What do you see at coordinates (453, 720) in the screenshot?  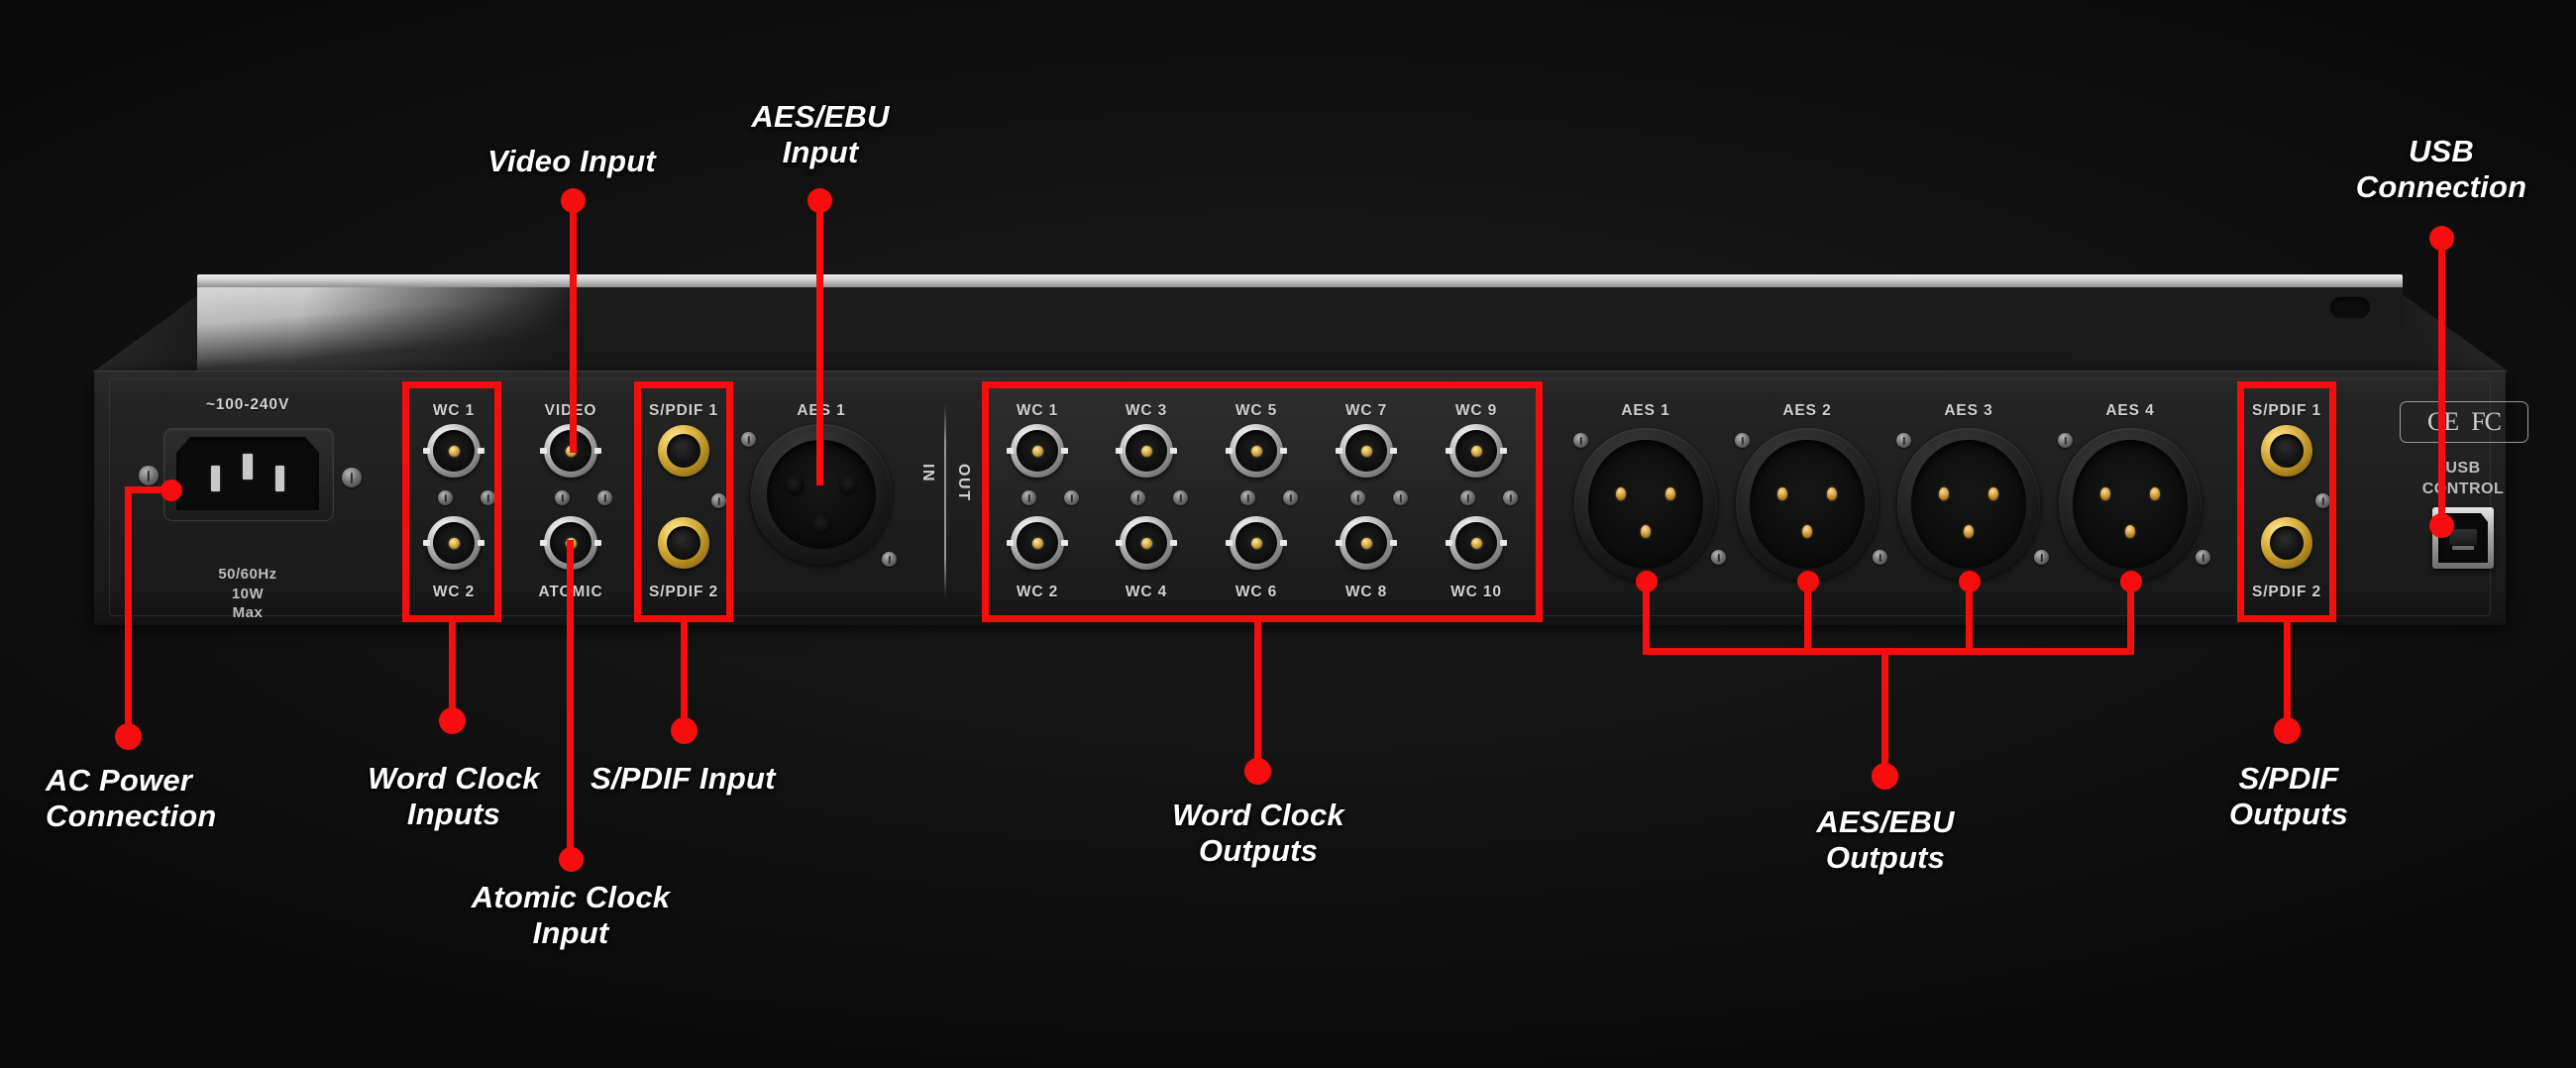 I see `callout-dot-word-clock-inputs` at bounding box center [453, 720].